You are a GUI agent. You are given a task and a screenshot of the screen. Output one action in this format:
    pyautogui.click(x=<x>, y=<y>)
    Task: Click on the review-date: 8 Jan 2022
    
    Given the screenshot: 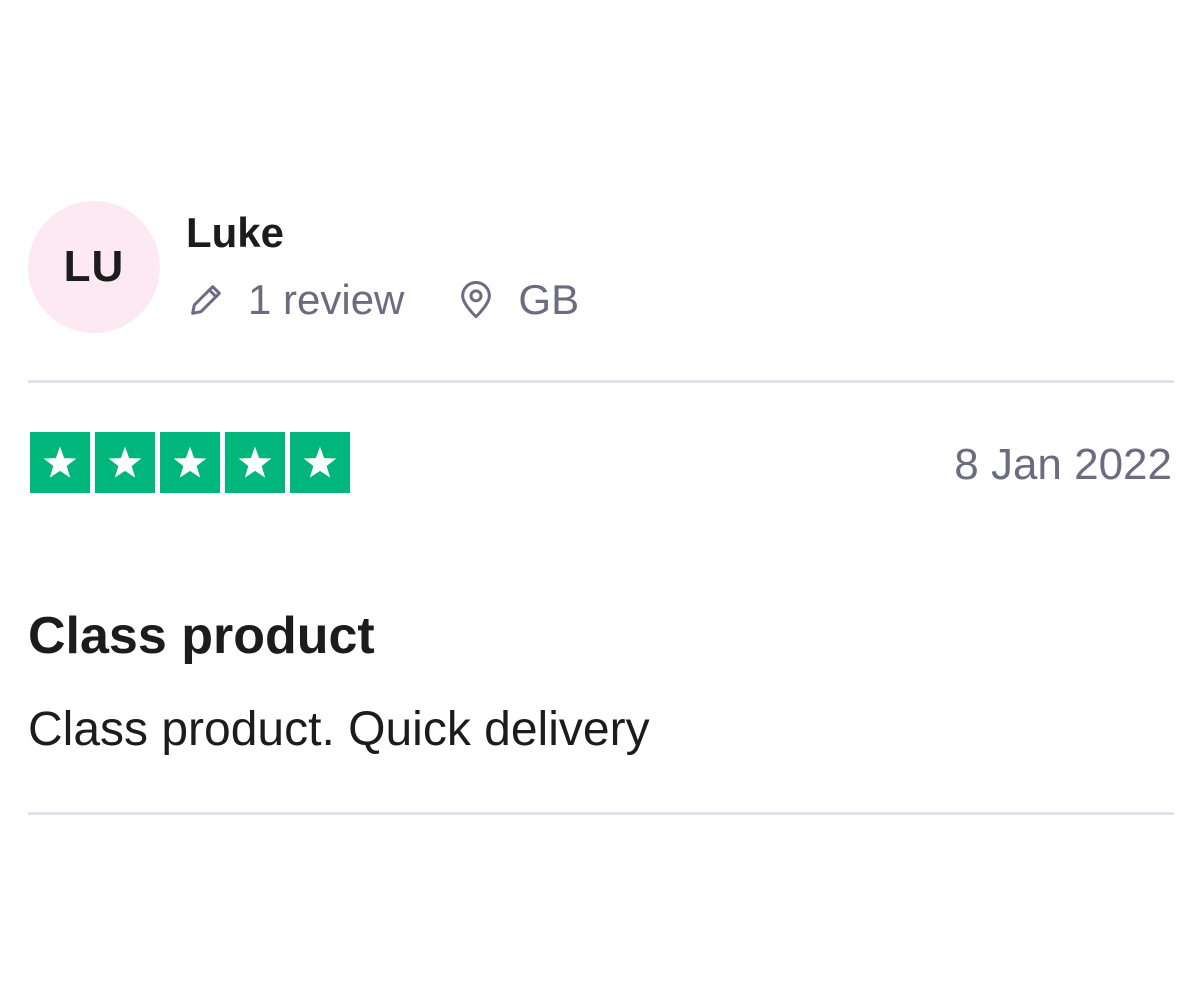 What is the action you would take?
    pyautogui.click(x=1063, y=464)
    